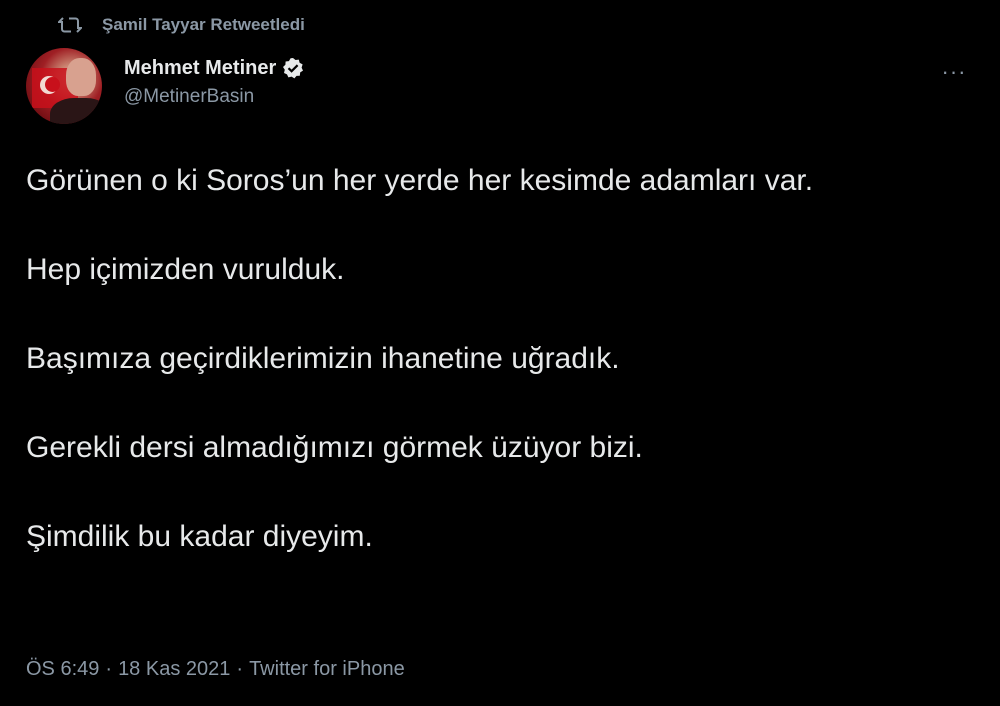  I want to click on tweet-paragraph: Hep içimizden vurulduk., so click(185, 269).